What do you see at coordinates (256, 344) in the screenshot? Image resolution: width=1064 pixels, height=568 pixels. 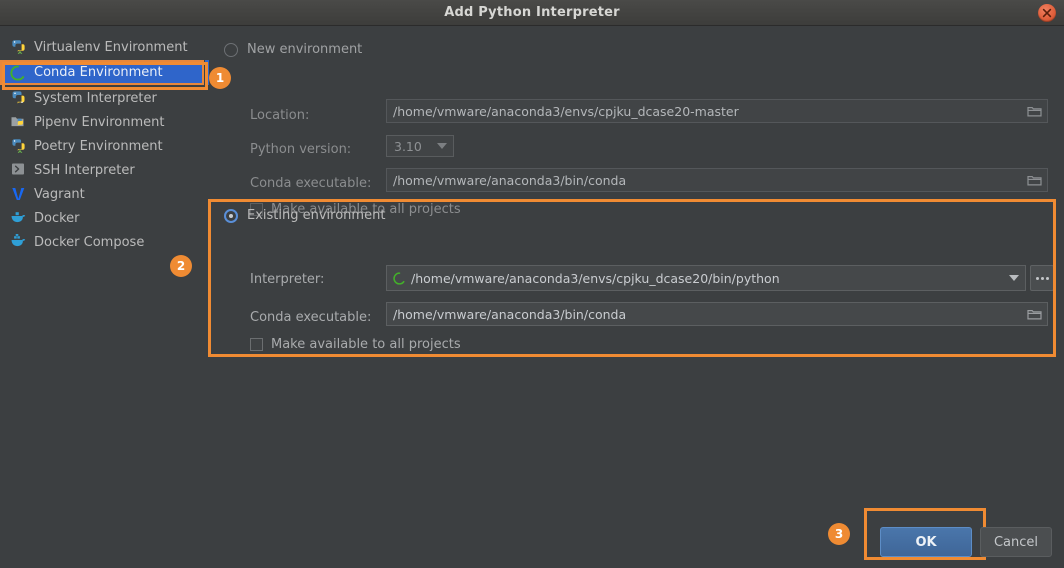 I see `checkbox-icon` at bounding box center [256, 344].